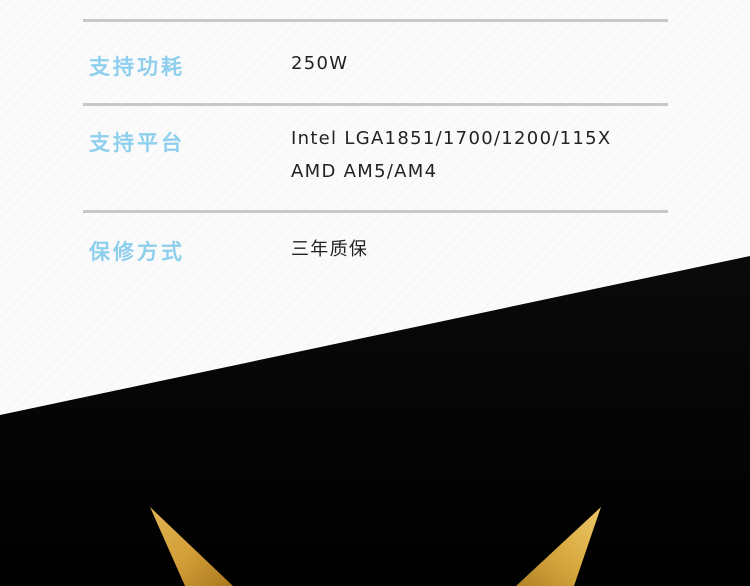 This screenshot has width=750, height=586. What do you see at coordinates (137, 143) in the screenshot?
I see `spec-label-platform: 支持平台` at bounding box center [137, 143].